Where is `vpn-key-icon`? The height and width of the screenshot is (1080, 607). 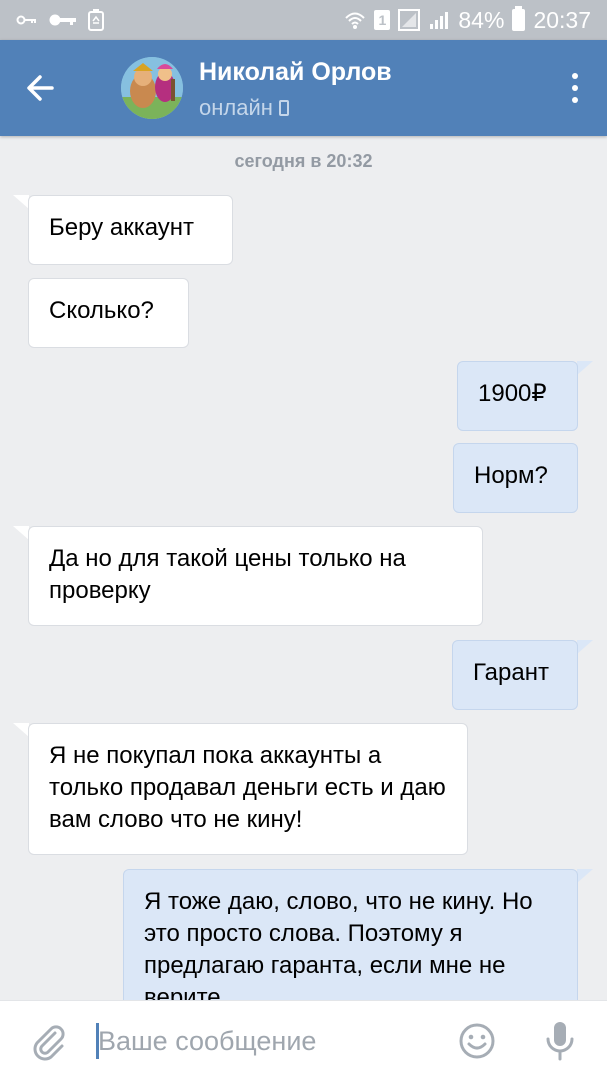
vpn-key-icon is located at coordinates (62, 20).